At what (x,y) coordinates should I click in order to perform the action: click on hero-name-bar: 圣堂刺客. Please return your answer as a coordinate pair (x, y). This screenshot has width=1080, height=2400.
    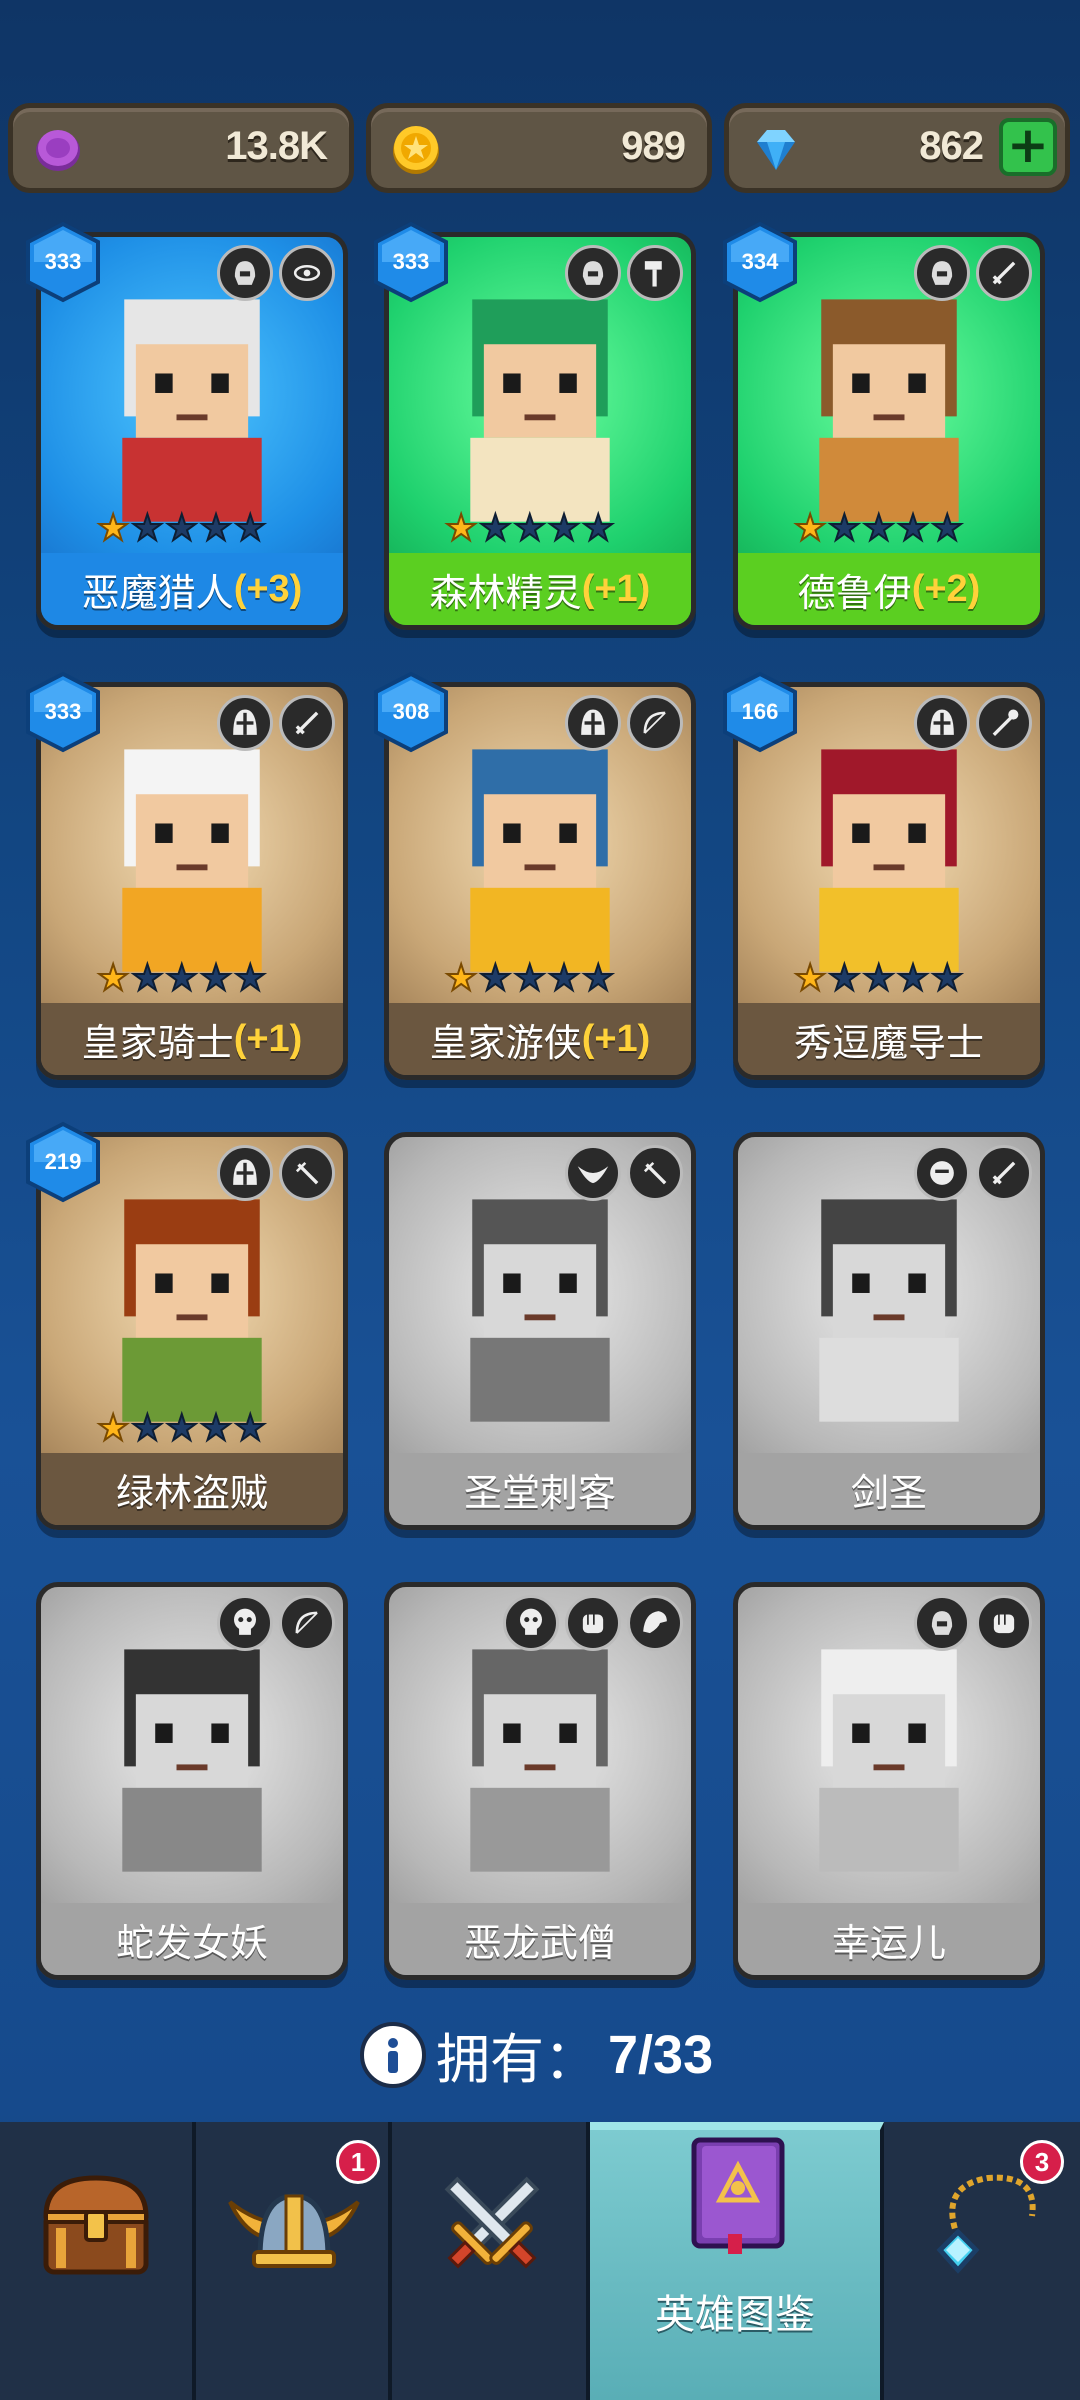
    Looking at the image, I should click on (540, 1489).